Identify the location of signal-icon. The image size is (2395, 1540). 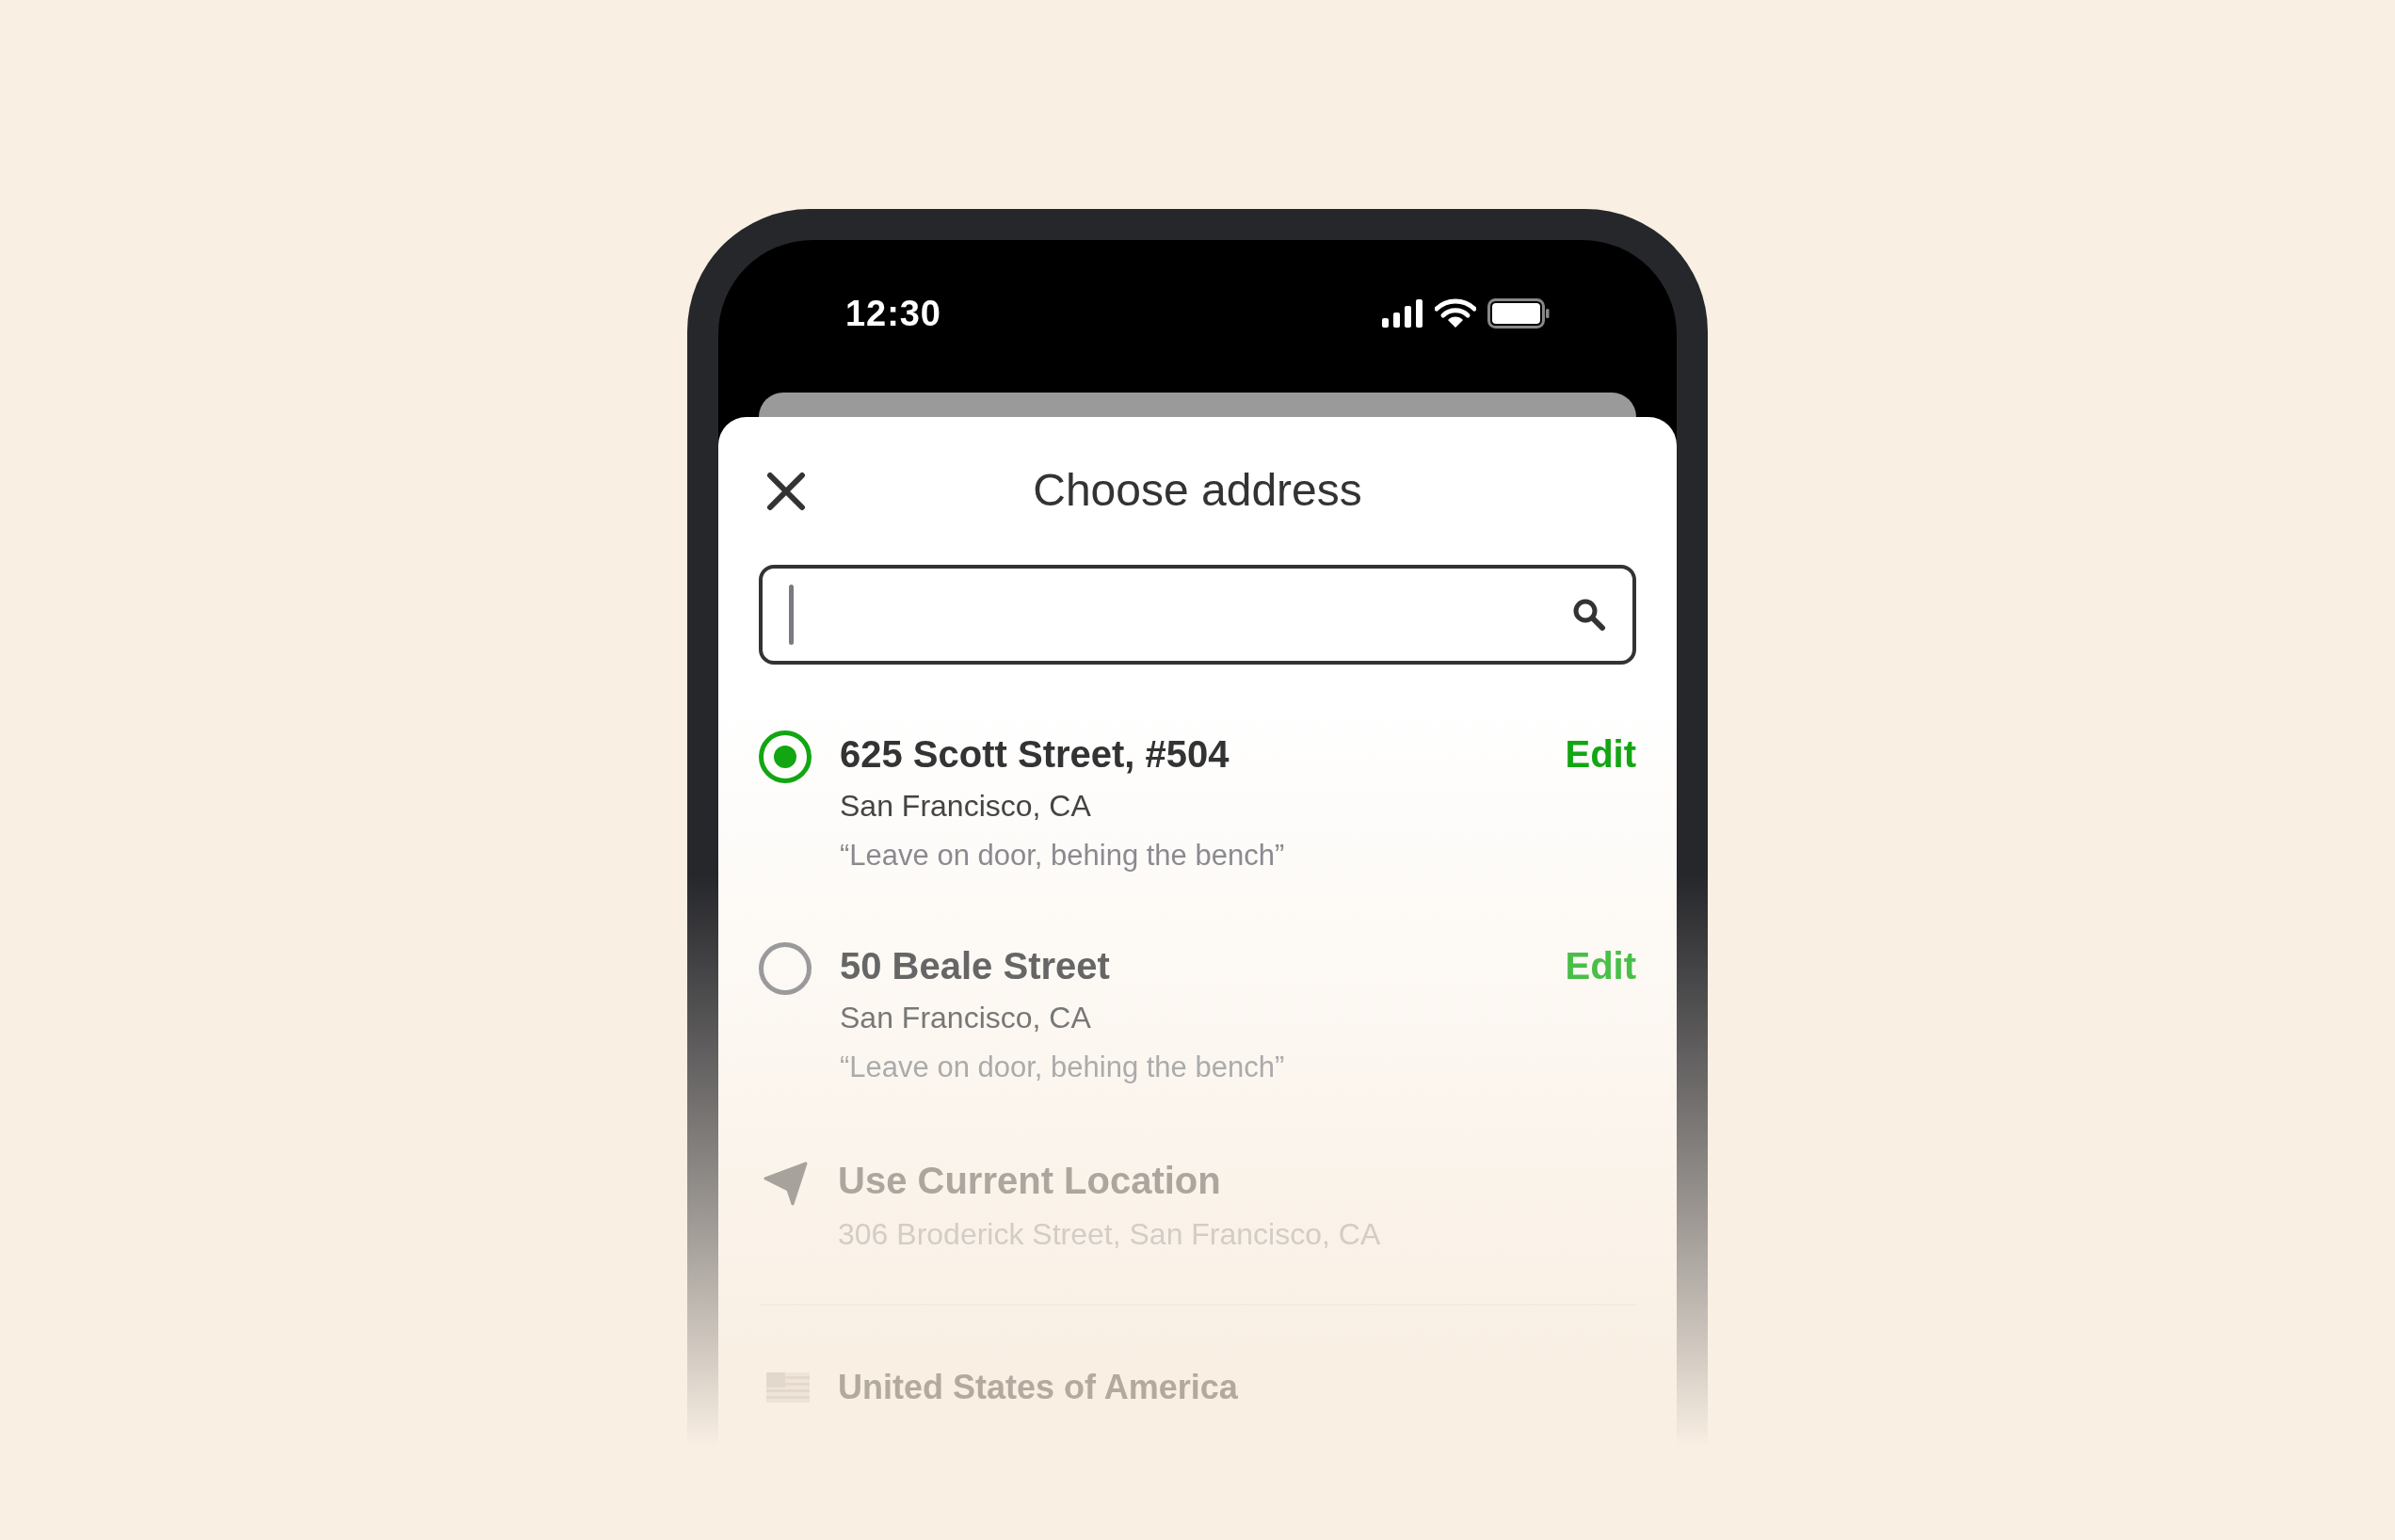
(1402, 313).